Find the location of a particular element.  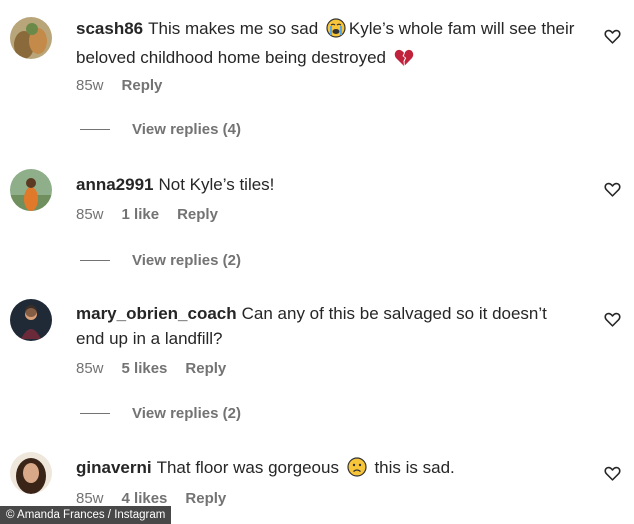

like-count: 4 likes is located at coordinates (145, 498).